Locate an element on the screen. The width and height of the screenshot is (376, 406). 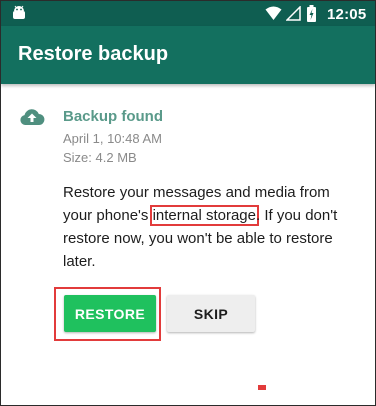
app-bar: Restore backup is located at coordinates (188, 55).